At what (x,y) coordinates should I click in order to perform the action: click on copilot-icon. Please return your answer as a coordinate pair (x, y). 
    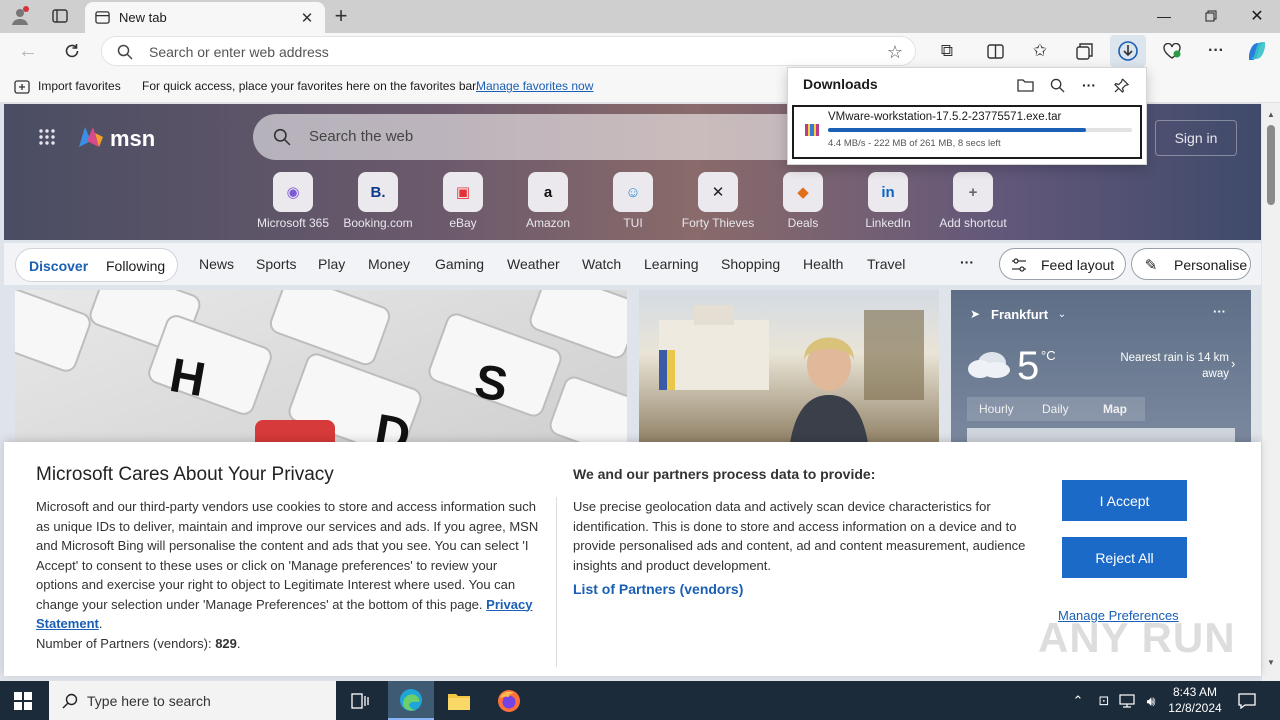
    Looking at the image, I should click on (1257, 51).